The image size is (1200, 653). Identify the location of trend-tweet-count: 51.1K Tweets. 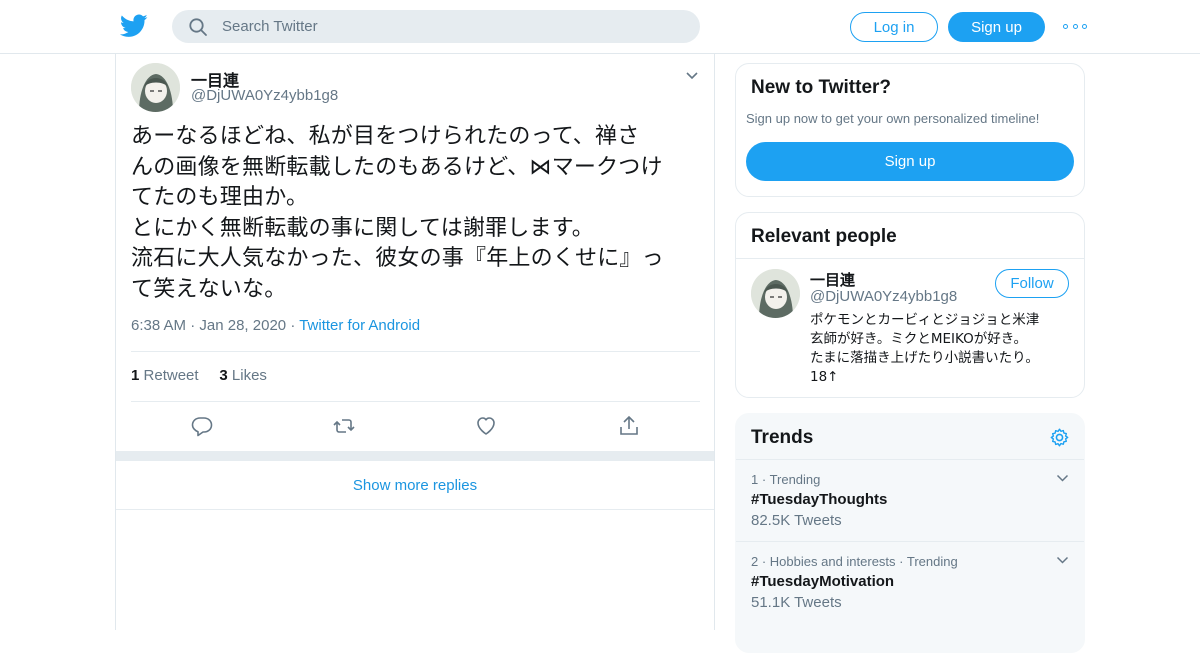
(796, 602).